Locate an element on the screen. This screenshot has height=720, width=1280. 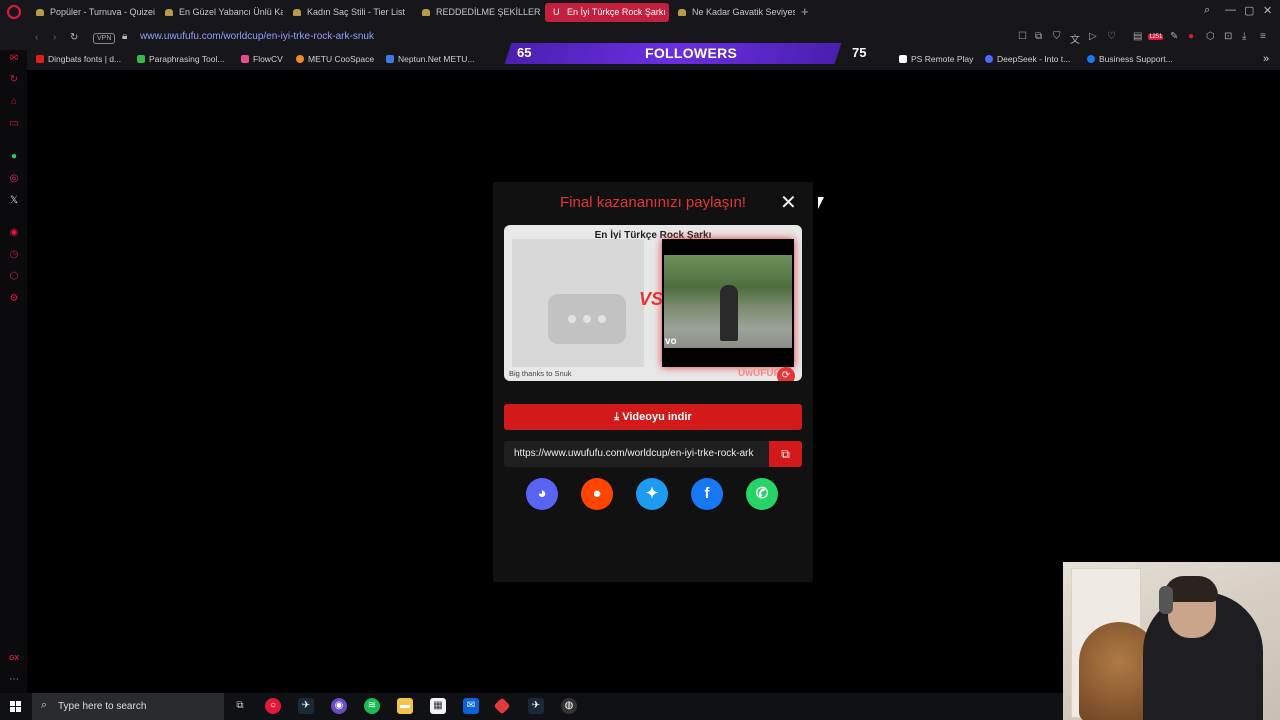
headset-icon is located at coordinates (1166, 600).